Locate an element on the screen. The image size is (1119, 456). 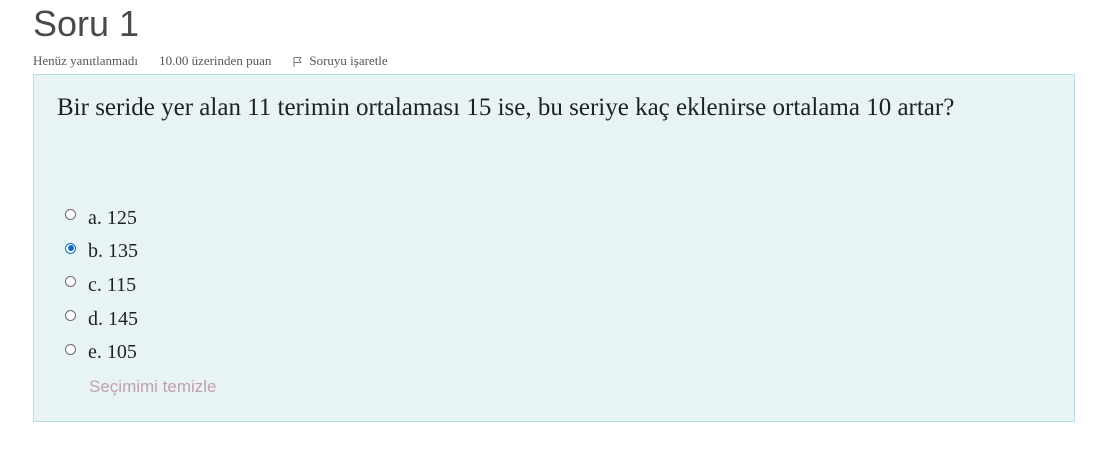
answer-option-c: c. 115 is located at coordinates (101, 285).